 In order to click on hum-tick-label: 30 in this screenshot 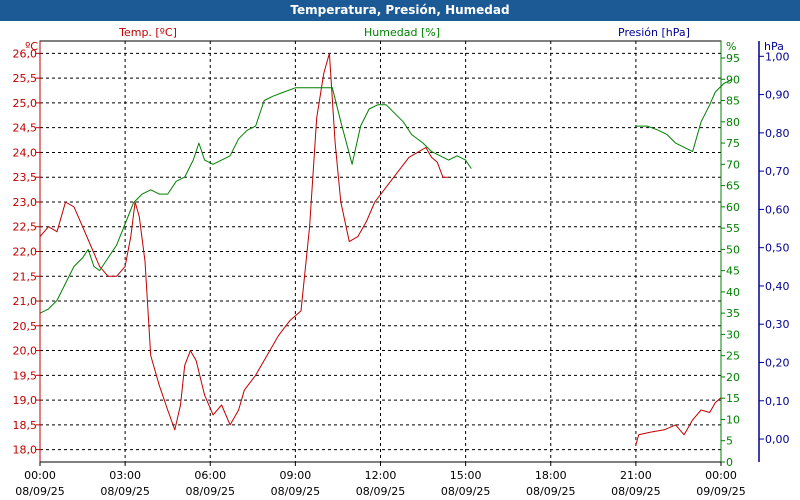, I will do `click(733, 334)`.